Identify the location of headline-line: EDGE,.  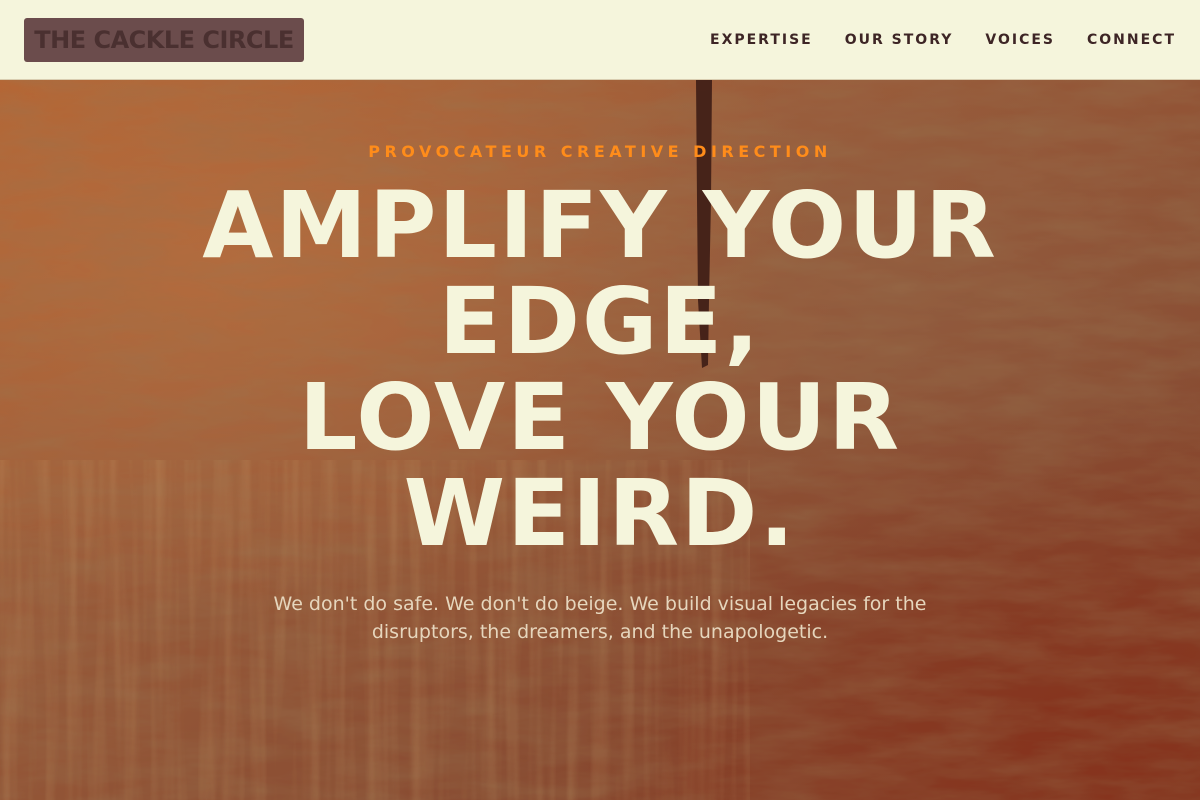
(600, 321).